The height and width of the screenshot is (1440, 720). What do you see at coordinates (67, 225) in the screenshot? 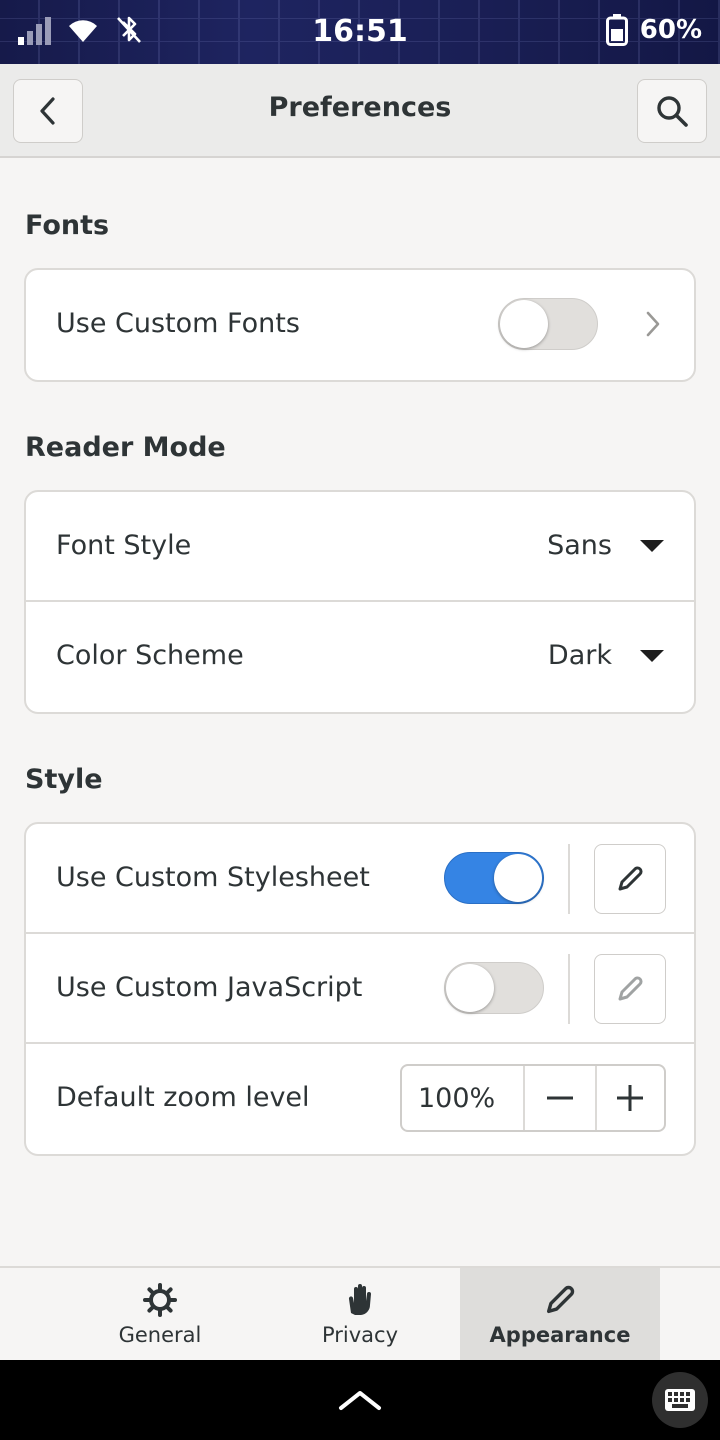
I see `fonts-section-title: Fonts` at bounding box center [67, 225].